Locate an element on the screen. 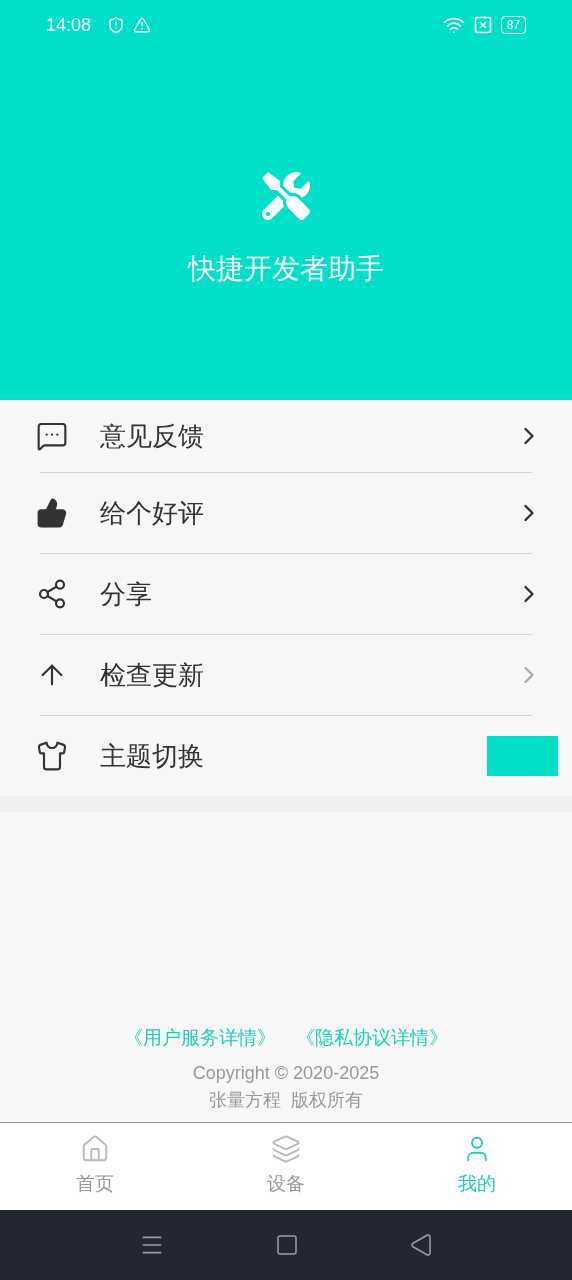 The width and height of the screenshot is (572, 1280). menu-label: 主题切换 is located at coordinates (152, 756).